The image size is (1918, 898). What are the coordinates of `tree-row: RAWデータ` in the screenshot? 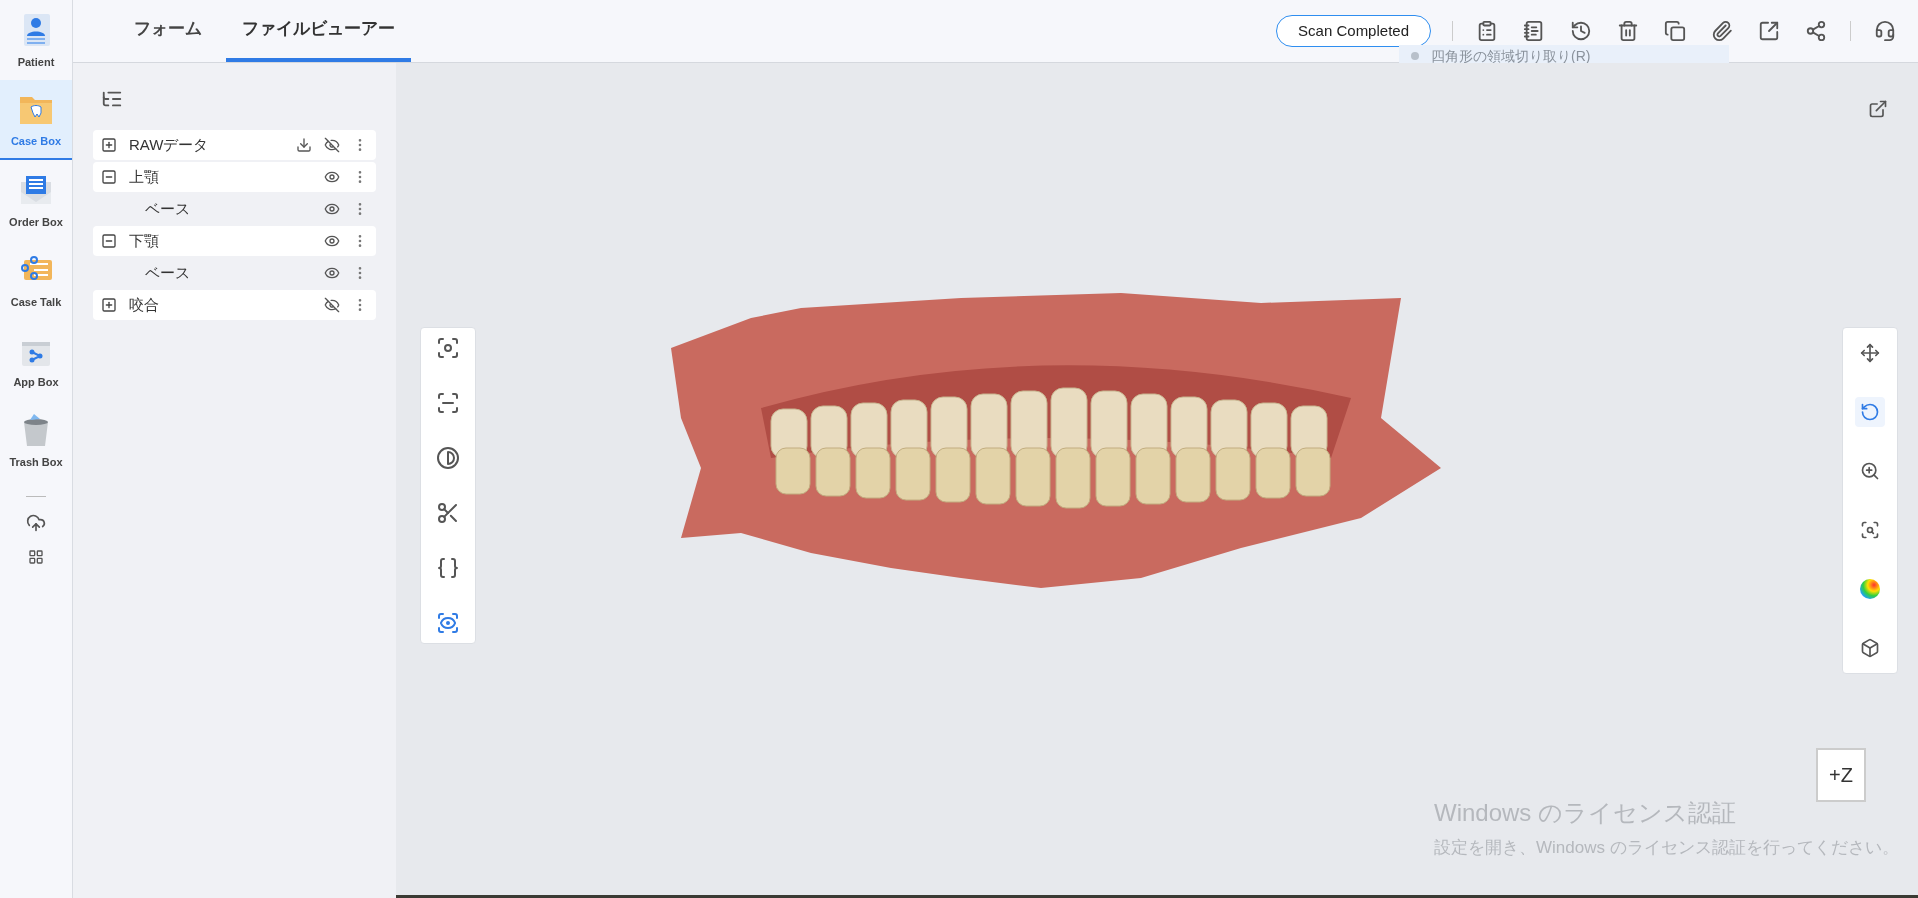 It's located at (234, 145).